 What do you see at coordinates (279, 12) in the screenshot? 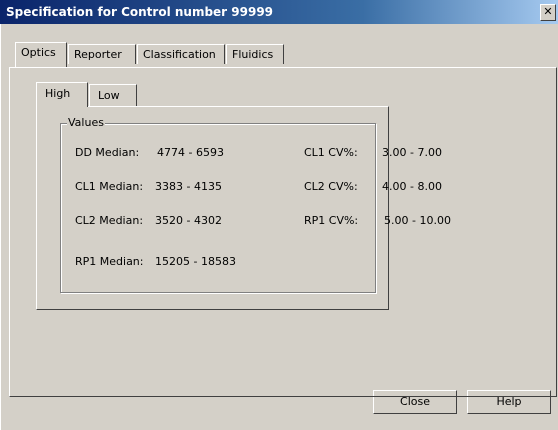
I see `title-bar: Specification for Control number 99999 ✕` at bounding box center [279, 12].